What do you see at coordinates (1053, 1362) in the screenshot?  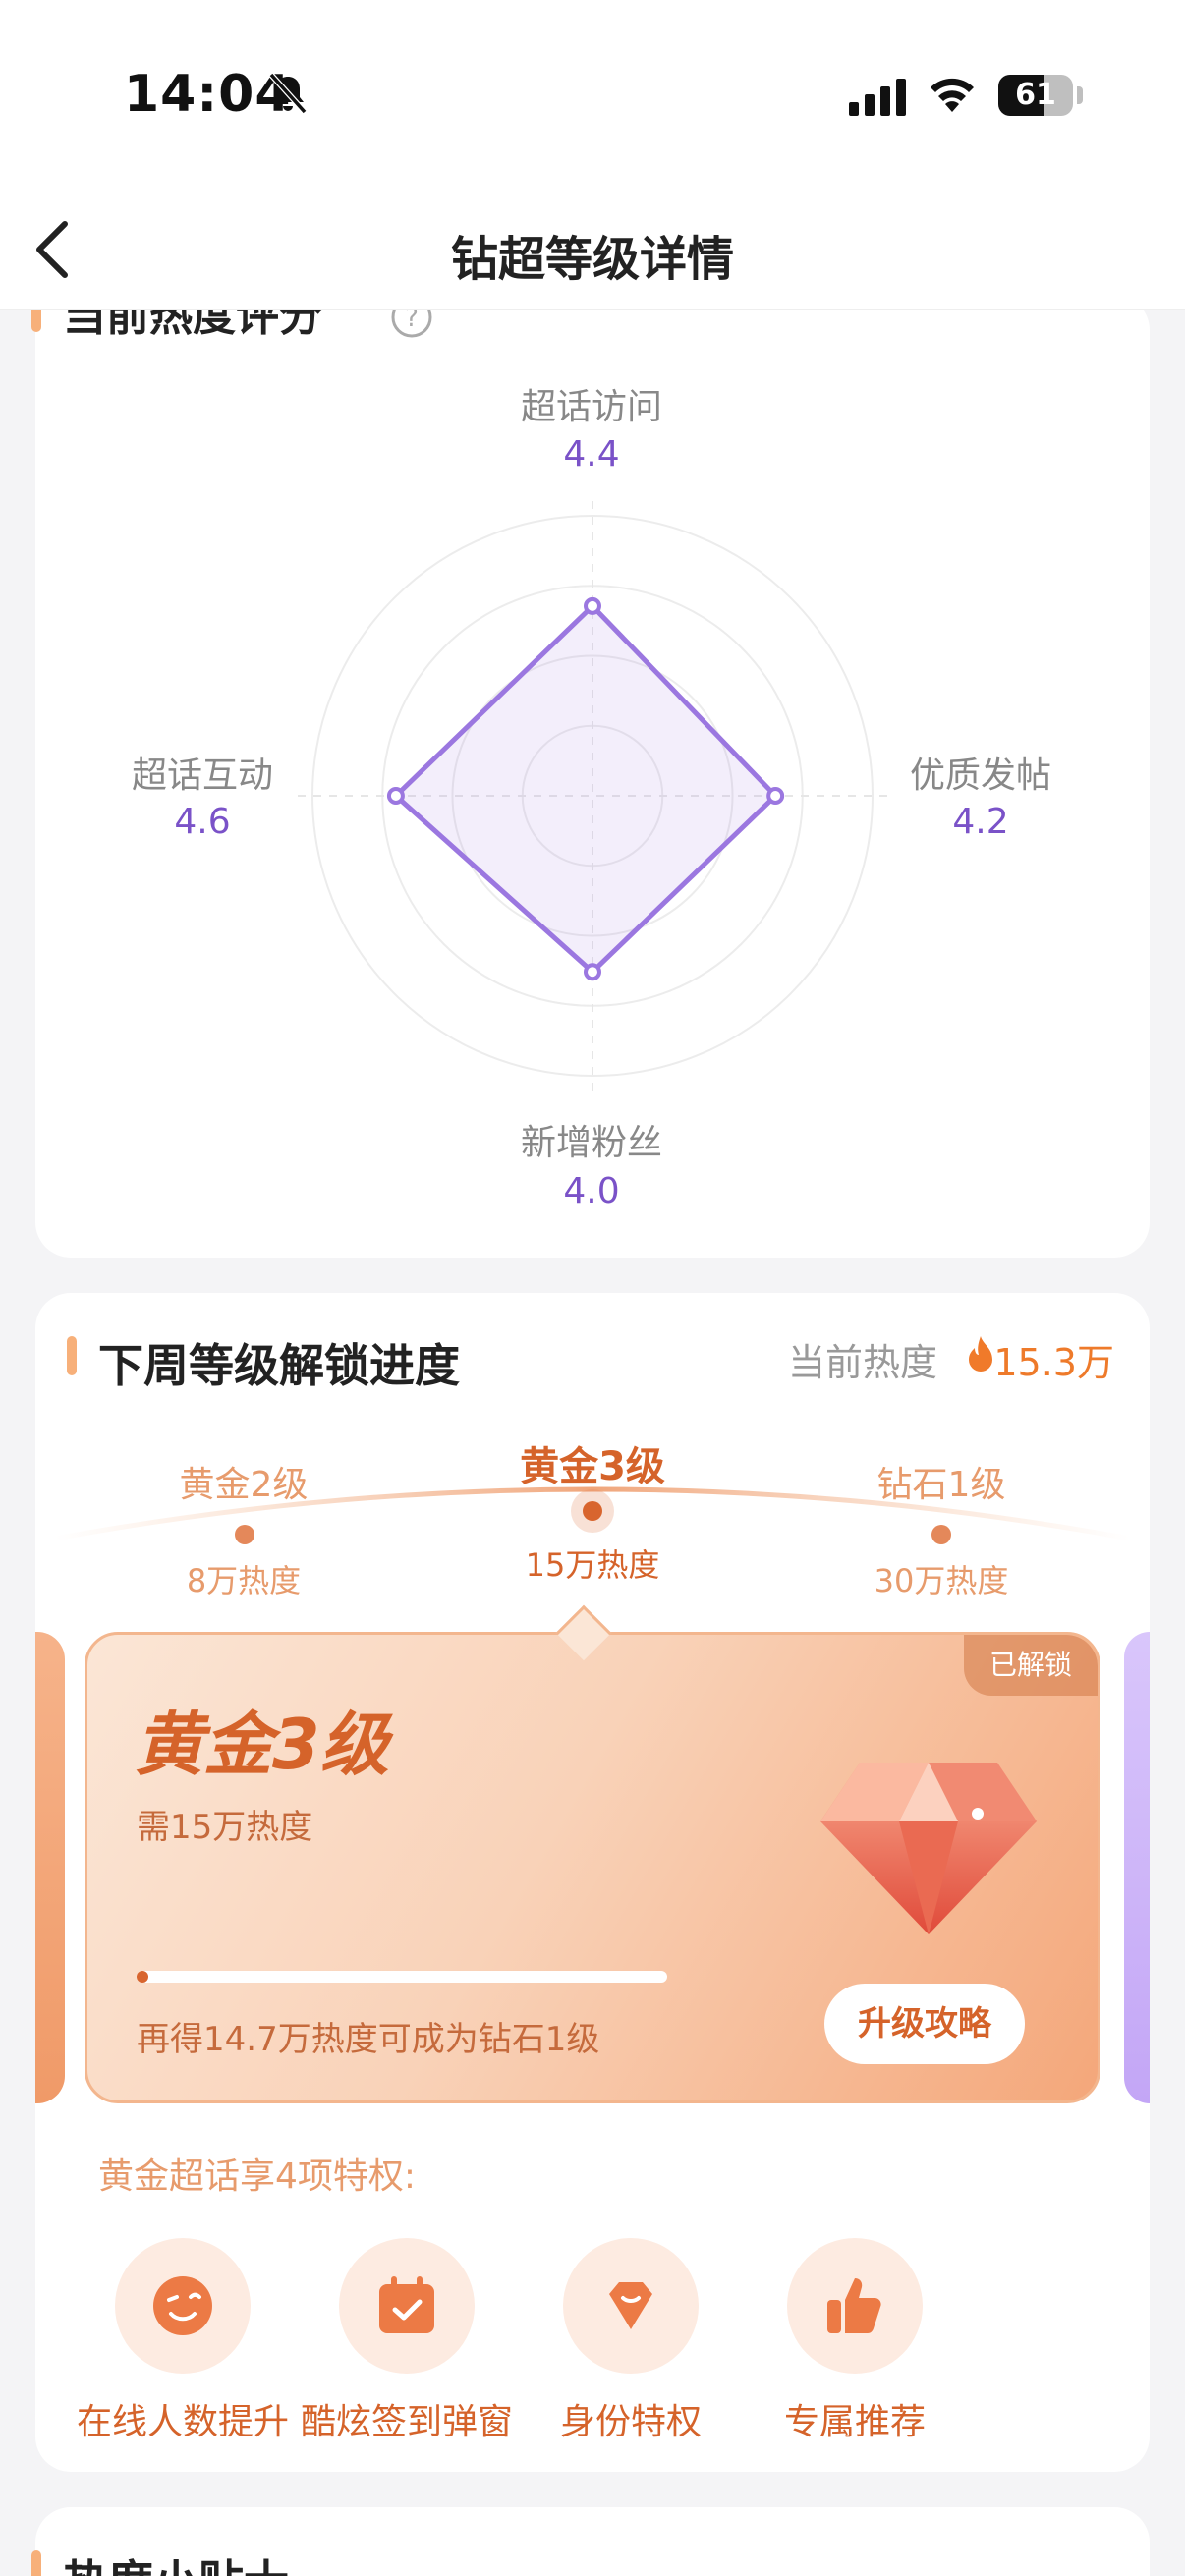 I see `current-heat-value: 15.3万` at bounding box center [1053, 1362].